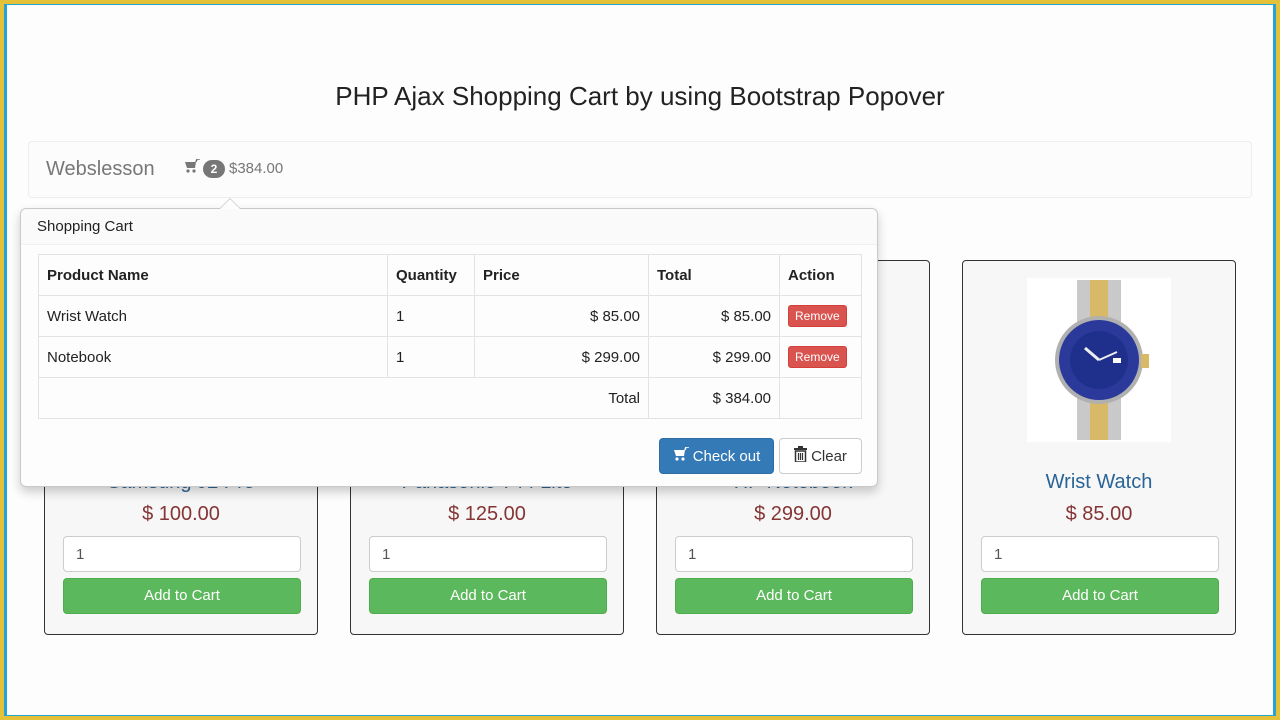 This screenshot has height=720, width=1280. Describe the element at coordinates (1102, 360) in the screenshot. I see `watch-icon` at that location.